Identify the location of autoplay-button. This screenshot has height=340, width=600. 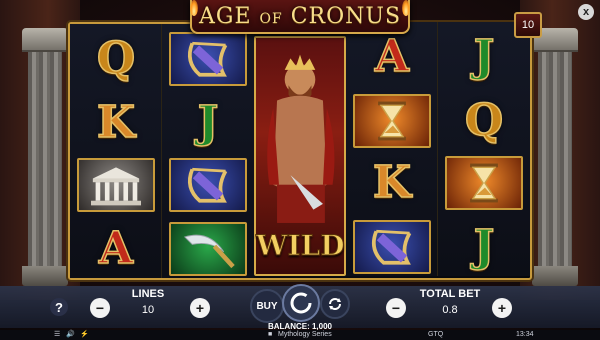
(335, 304).